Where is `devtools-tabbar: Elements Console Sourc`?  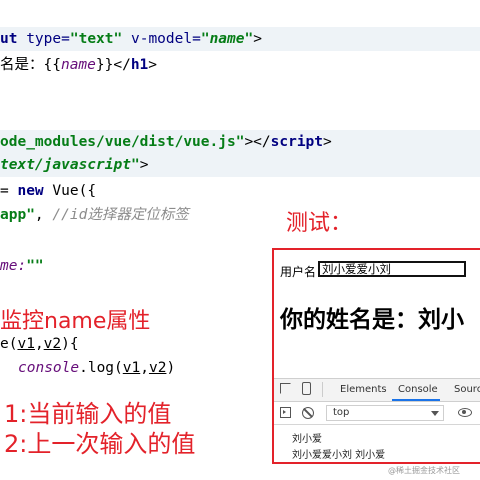 devtools-tabbar: Elements Console Sourc is located at coordinates (377, 390).